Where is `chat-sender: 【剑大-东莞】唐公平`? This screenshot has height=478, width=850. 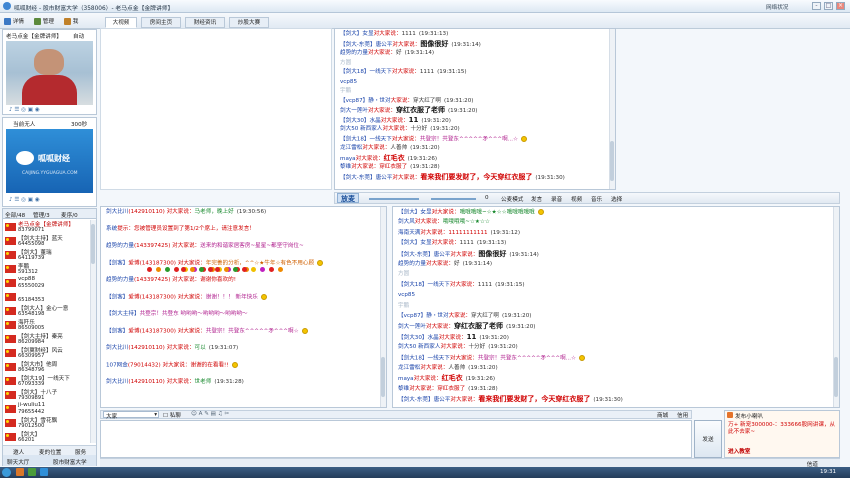 chat-sender: 【剑大-东莞】唐公平 is located at coordinates (424, 254).